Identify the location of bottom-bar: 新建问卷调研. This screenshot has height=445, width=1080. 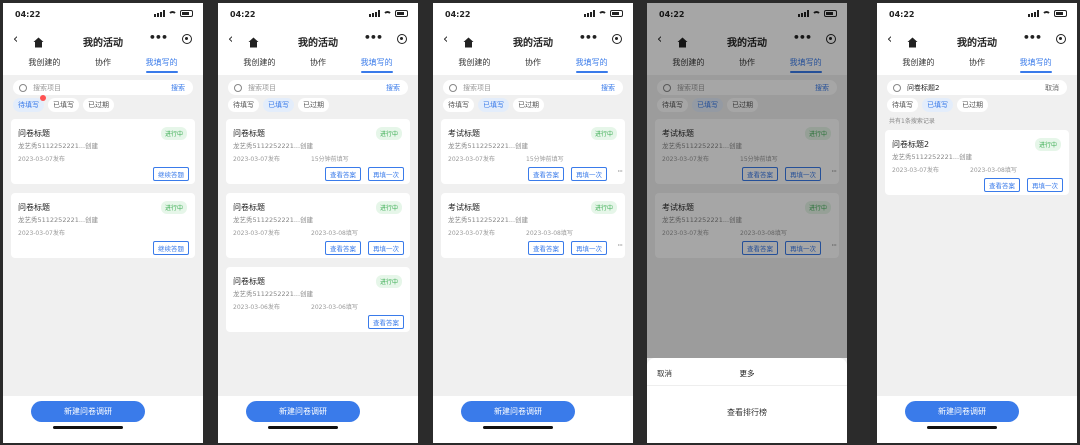
(533, 419).